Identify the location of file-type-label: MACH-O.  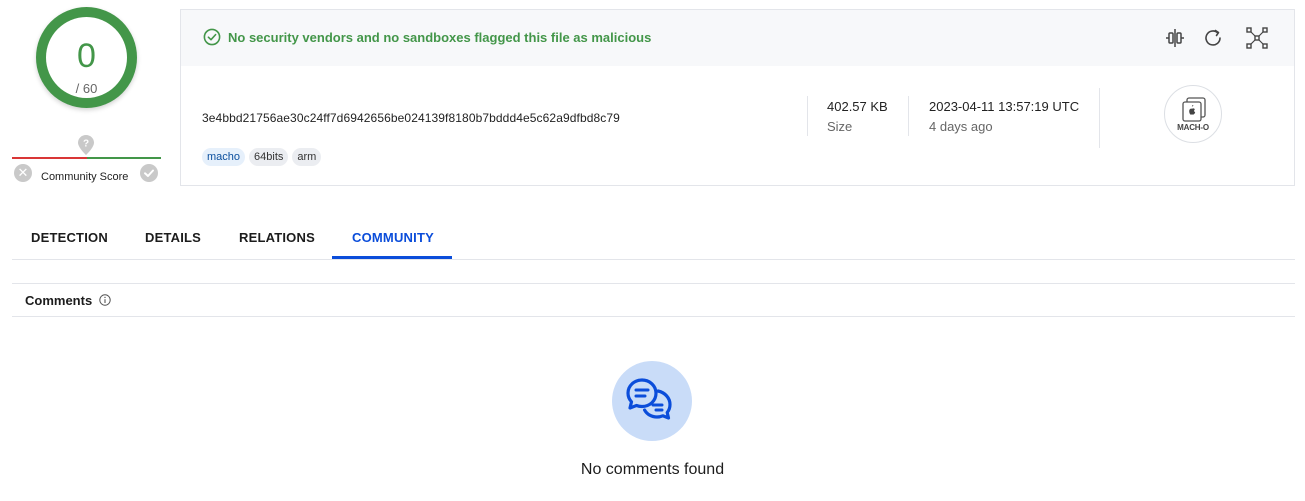
(1193, 127).